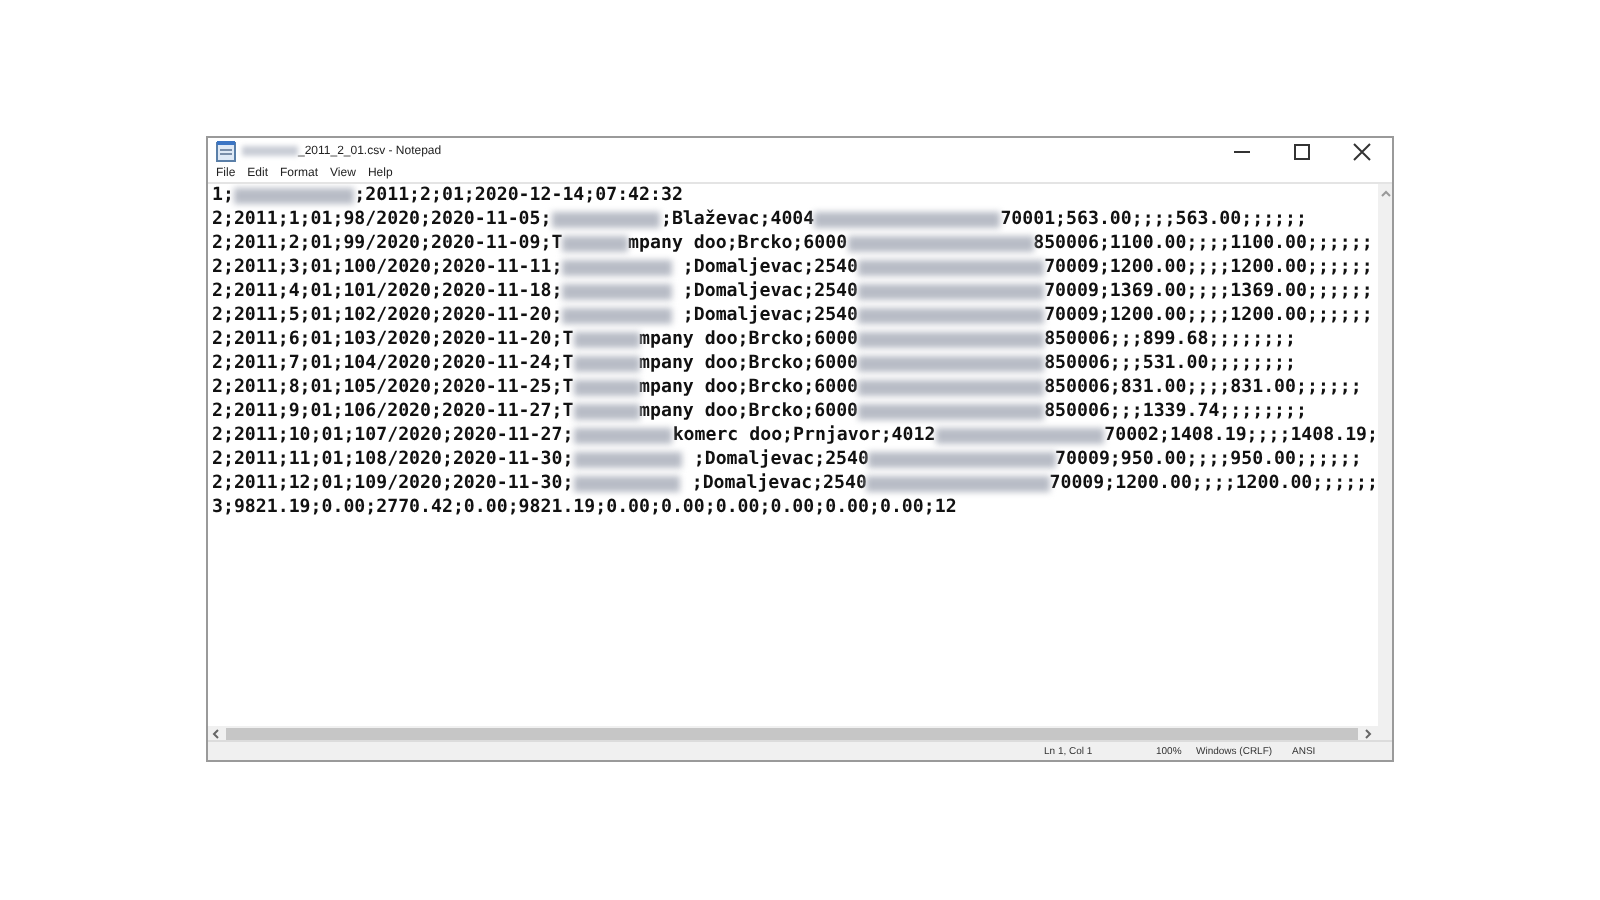  I want to click on csv-text: 70001;563.00;;;;563.00;;;;;;, so click(1153, 220).